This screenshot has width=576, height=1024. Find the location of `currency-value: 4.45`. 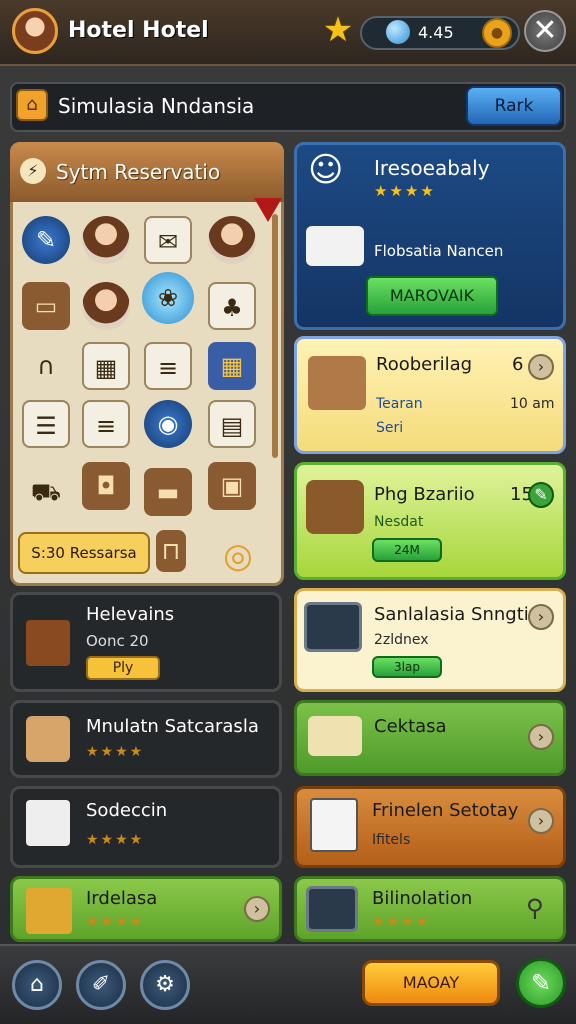

currency-value: 4.45 is located at coordinates (436, 32).